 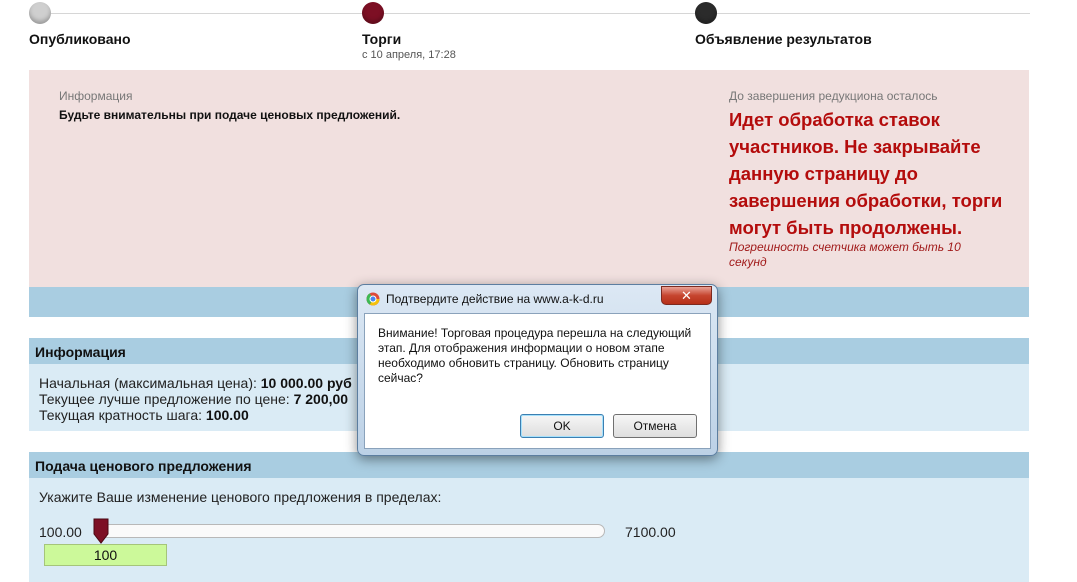 What do you see at coordinates (96, 96) in the screenshot?
I see `info-title: Информация` at bounding box center [96, 96].